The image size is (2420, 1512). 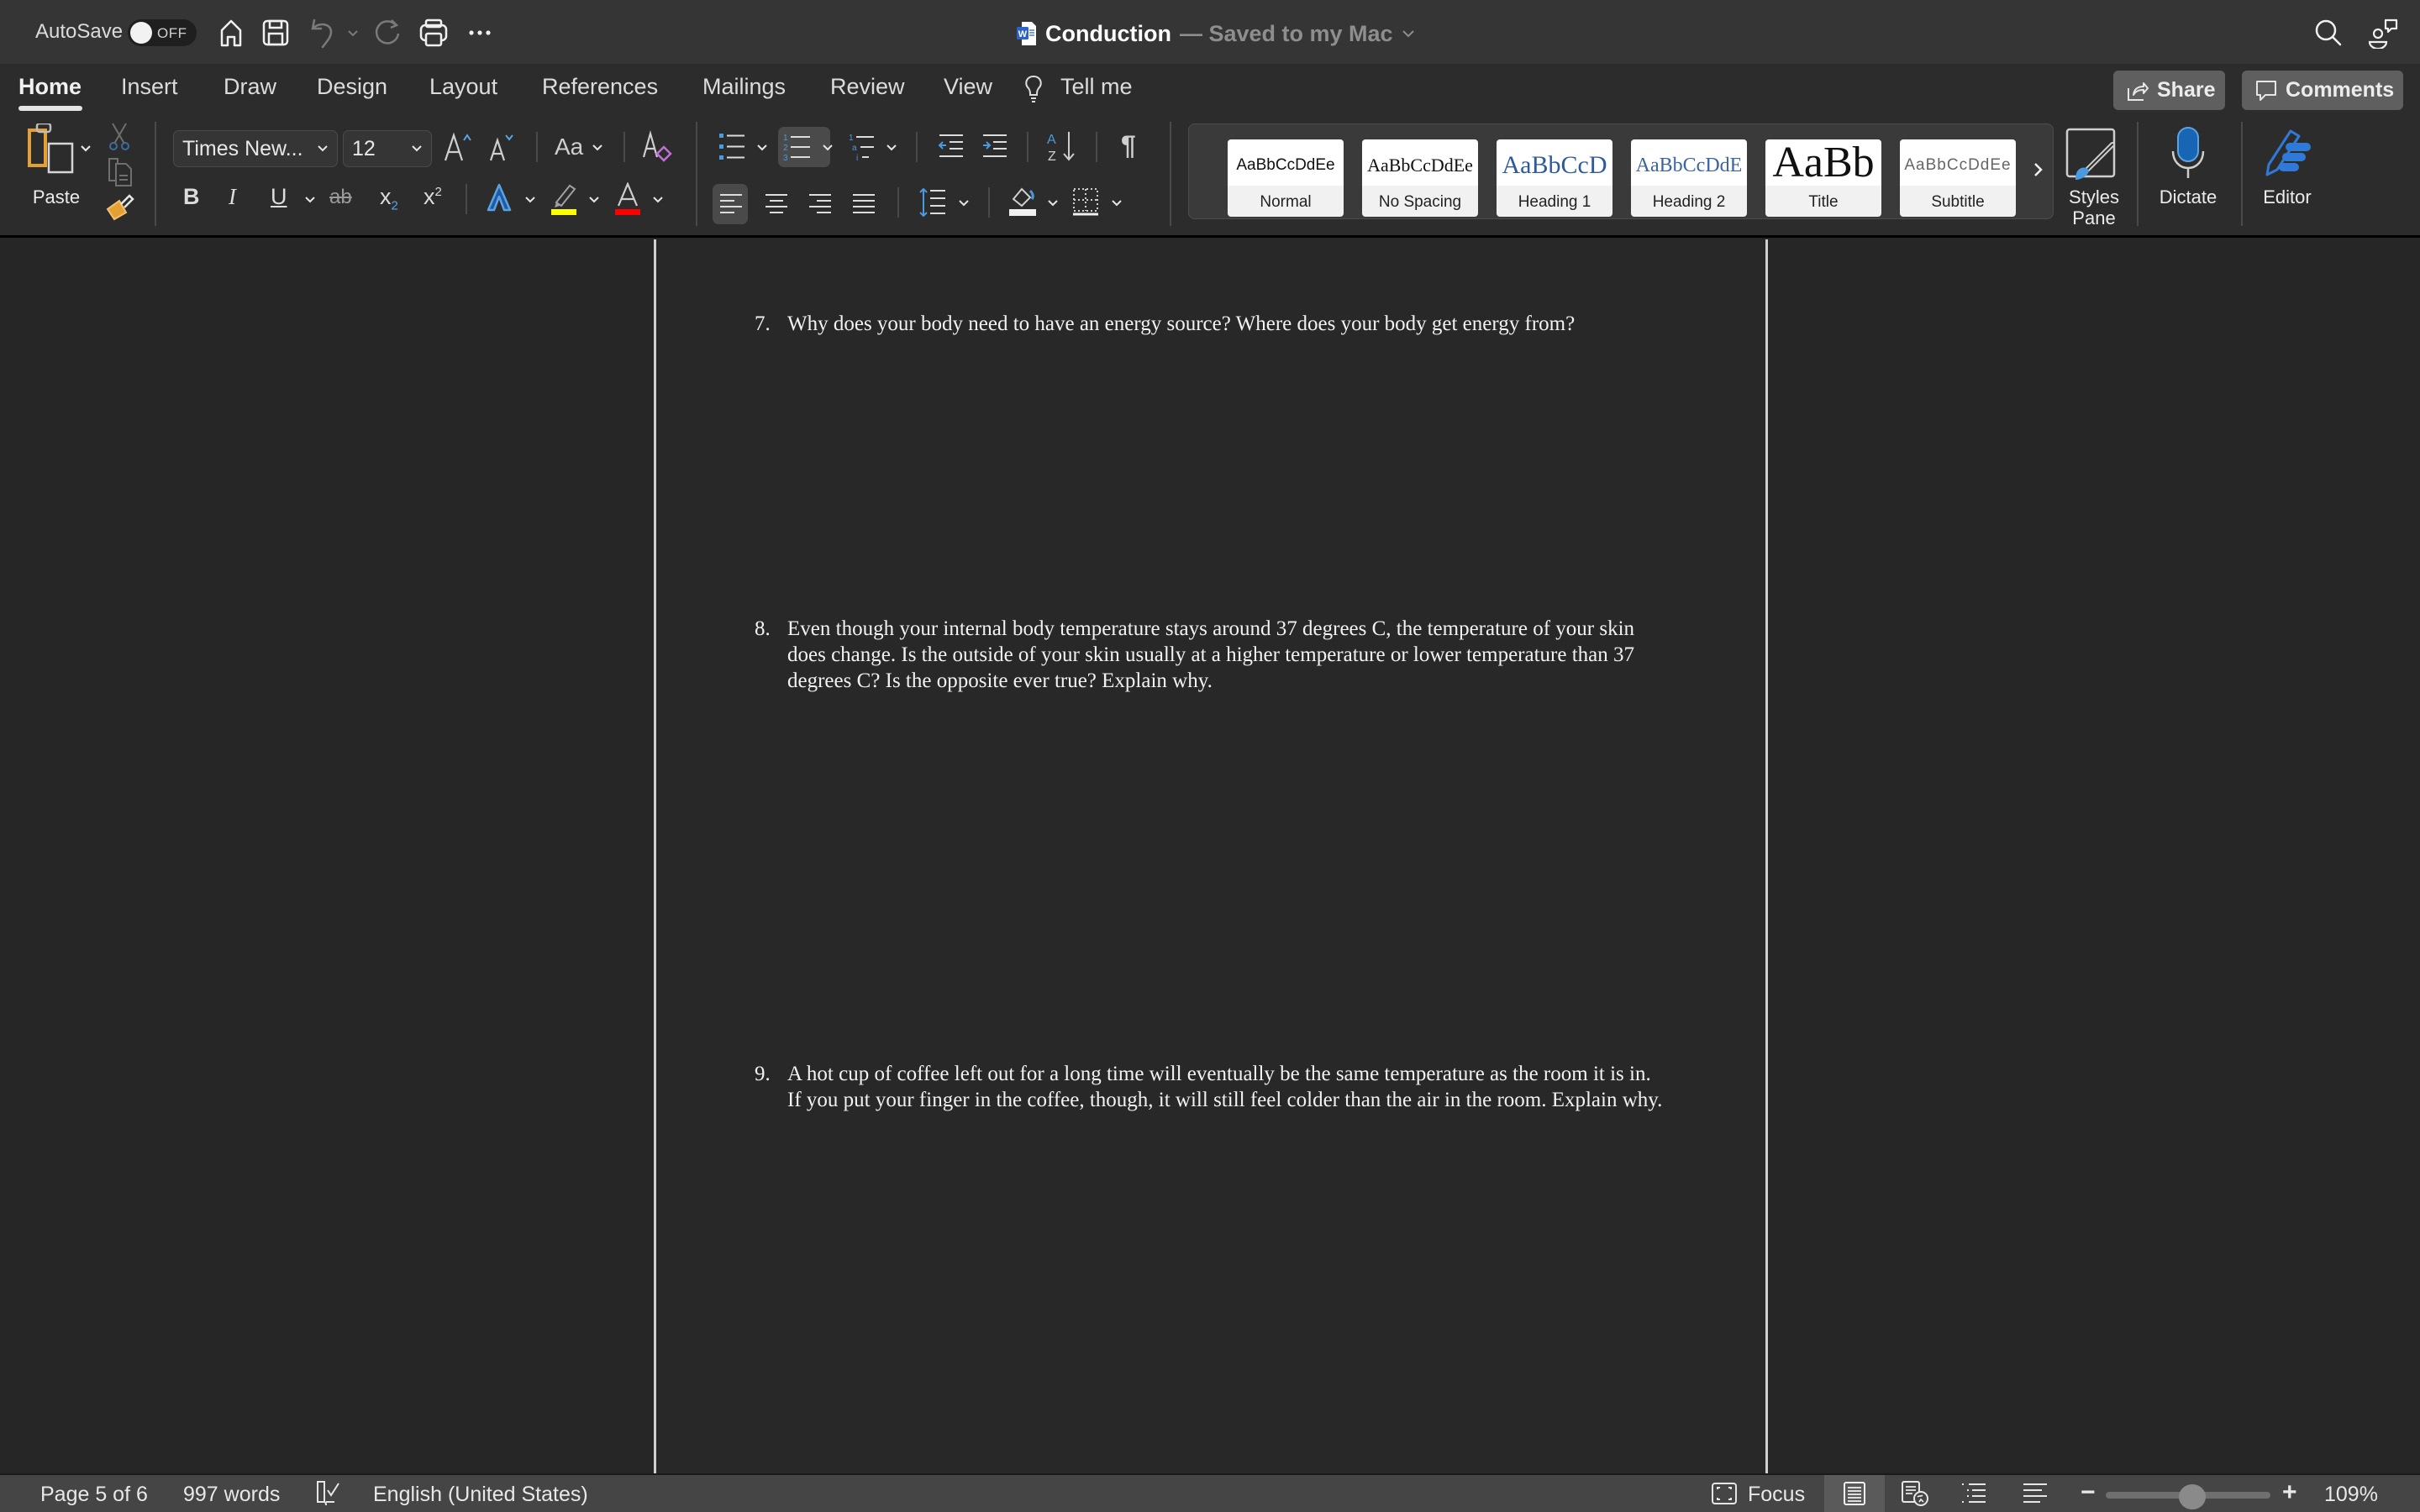 I want to click on tab-home: Home, so click(x=50, y=87).